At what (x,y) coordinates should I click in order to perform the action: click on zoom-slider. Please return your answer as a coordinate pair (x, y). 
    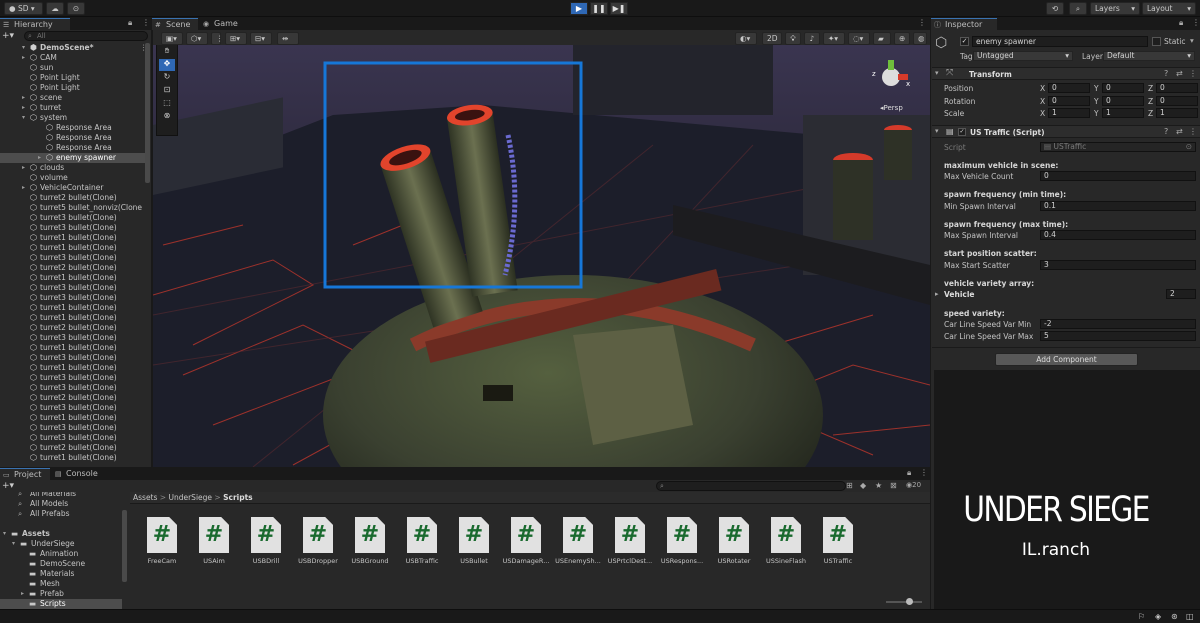
    Looking at the image, I should click on (904, 601).